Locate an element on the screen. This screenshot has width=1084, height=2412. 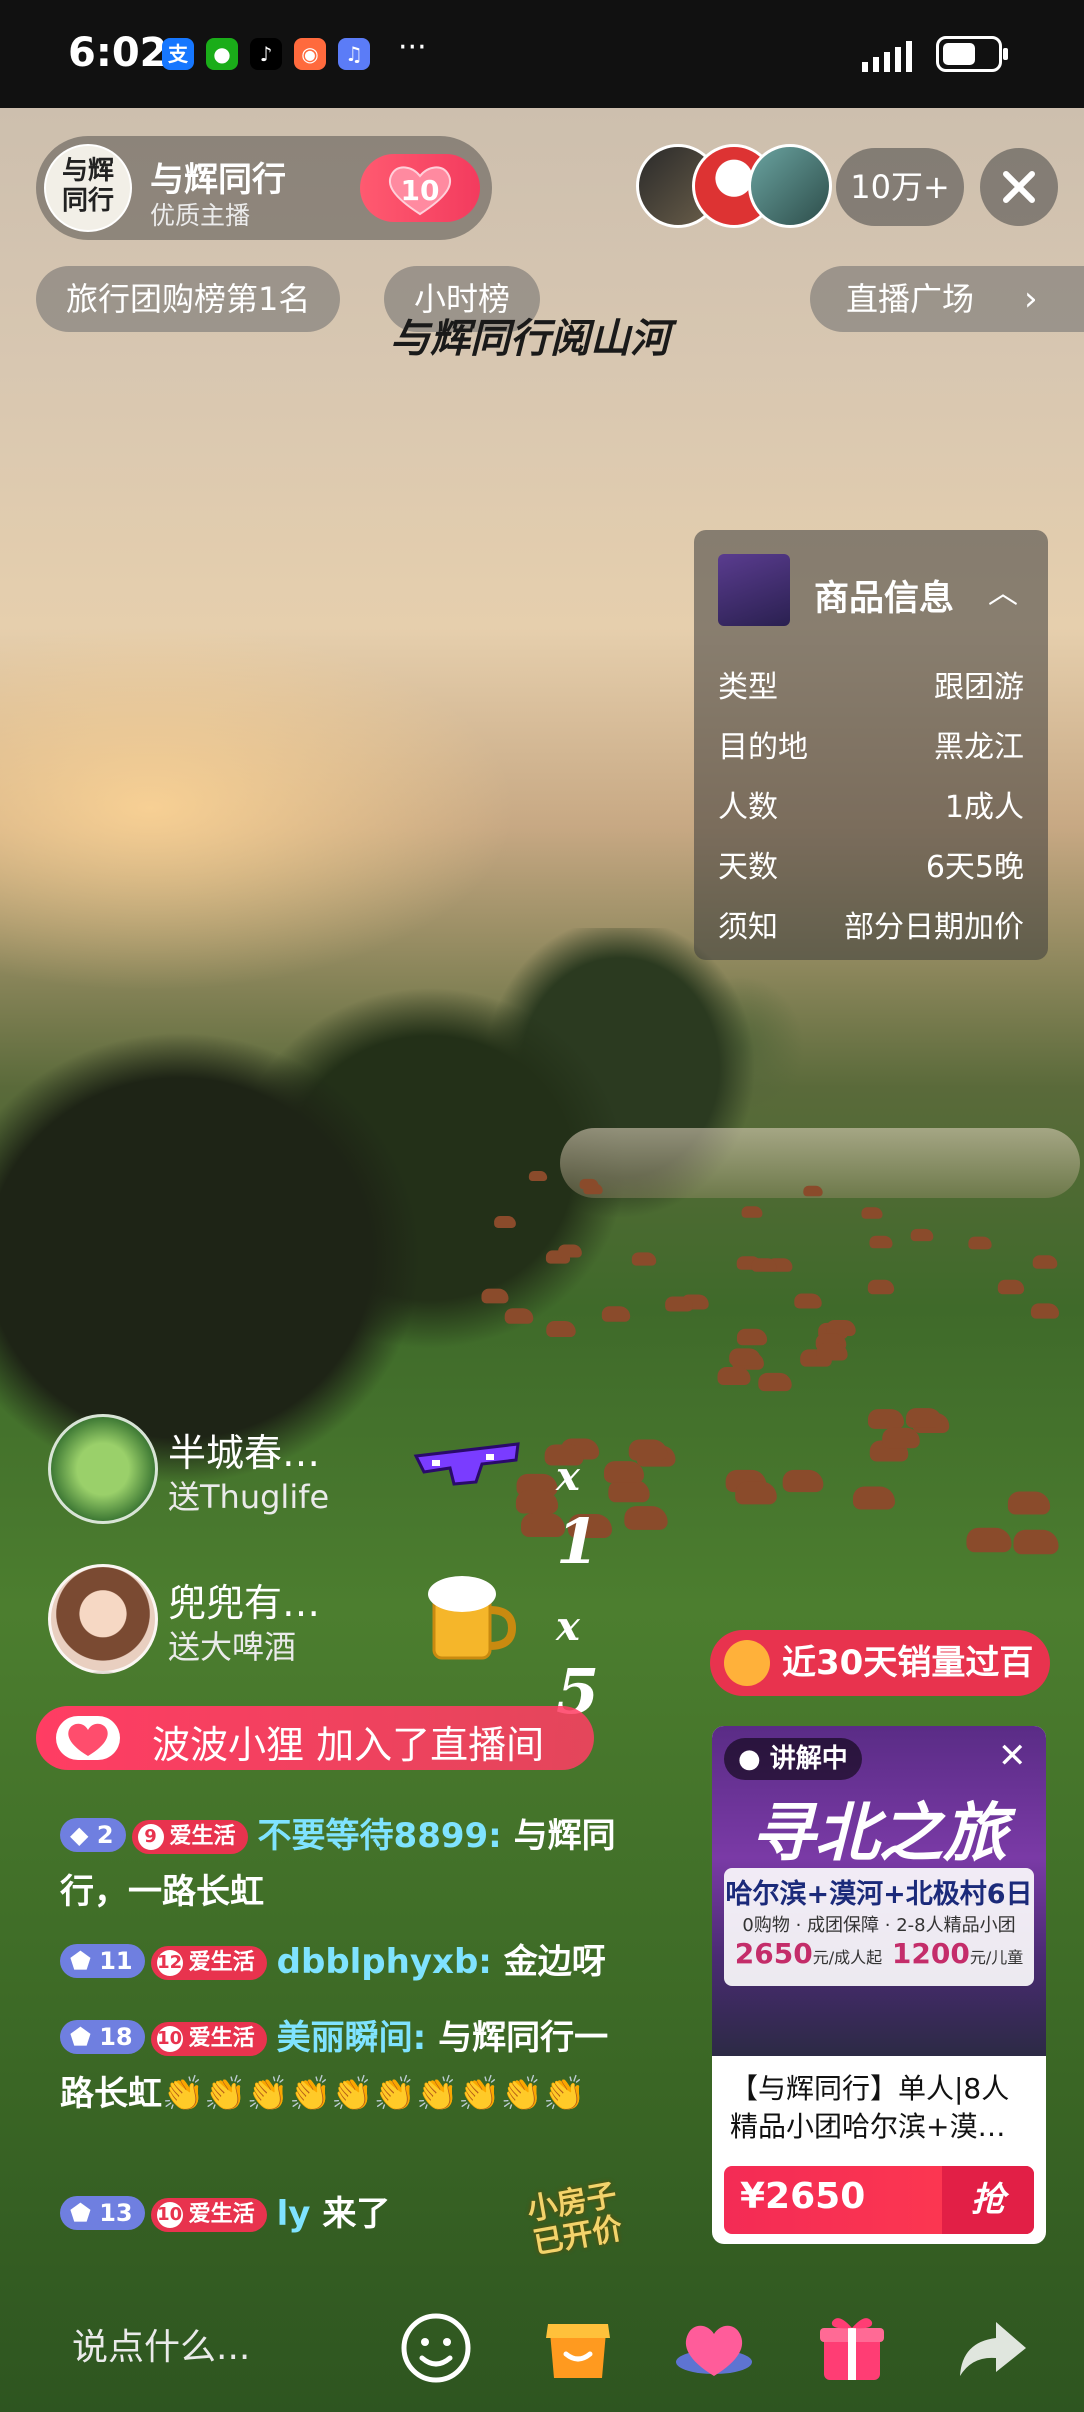
info-row: 目的地 黑龙江 is located at coordinates (871, 747).